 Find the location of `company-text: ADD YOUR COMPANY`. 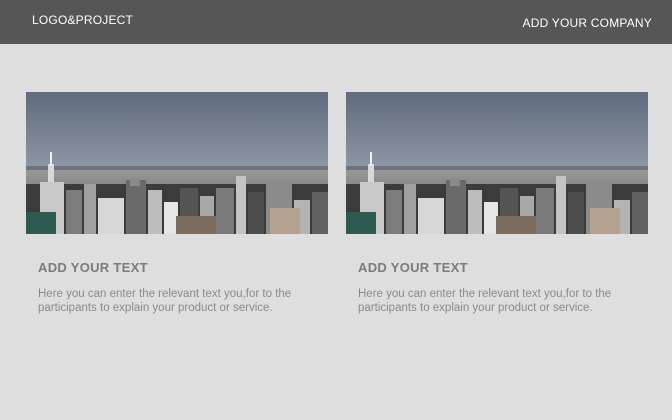

company-text: ADD YOUR COMPANY is located at coordinates (587, 23).